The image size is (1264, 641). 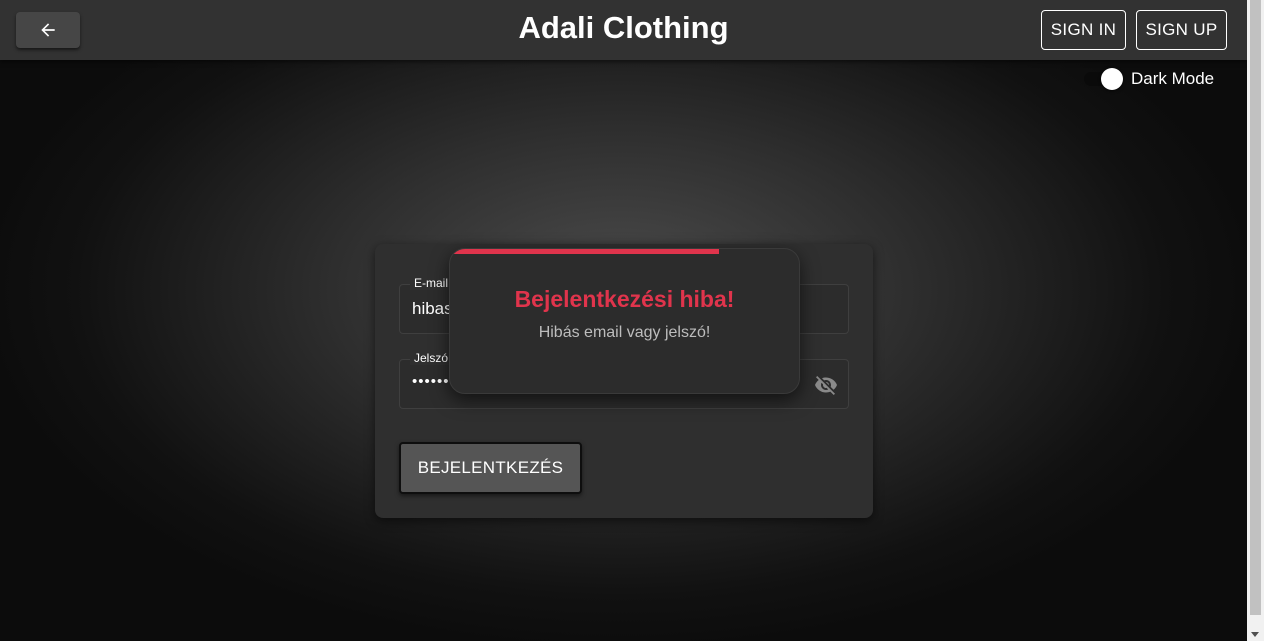 What do you see at coordinates (490, 468) in the screenshot?
I see `login-submit-button: BEJELENTKEZÉS` at bounding box center [490, 468].